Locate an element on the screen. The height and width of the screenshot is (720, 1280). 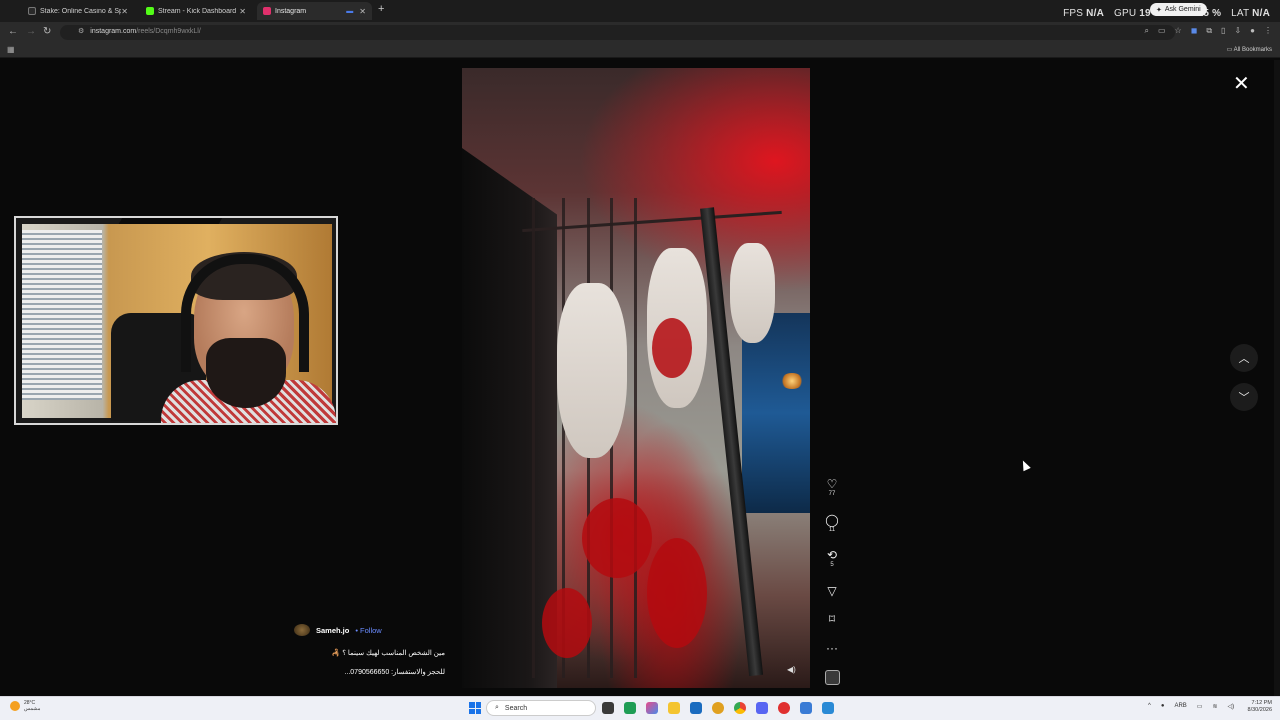
all-bookmarks: ▭ All Bookmarks is located at coordinates (1249, 49).